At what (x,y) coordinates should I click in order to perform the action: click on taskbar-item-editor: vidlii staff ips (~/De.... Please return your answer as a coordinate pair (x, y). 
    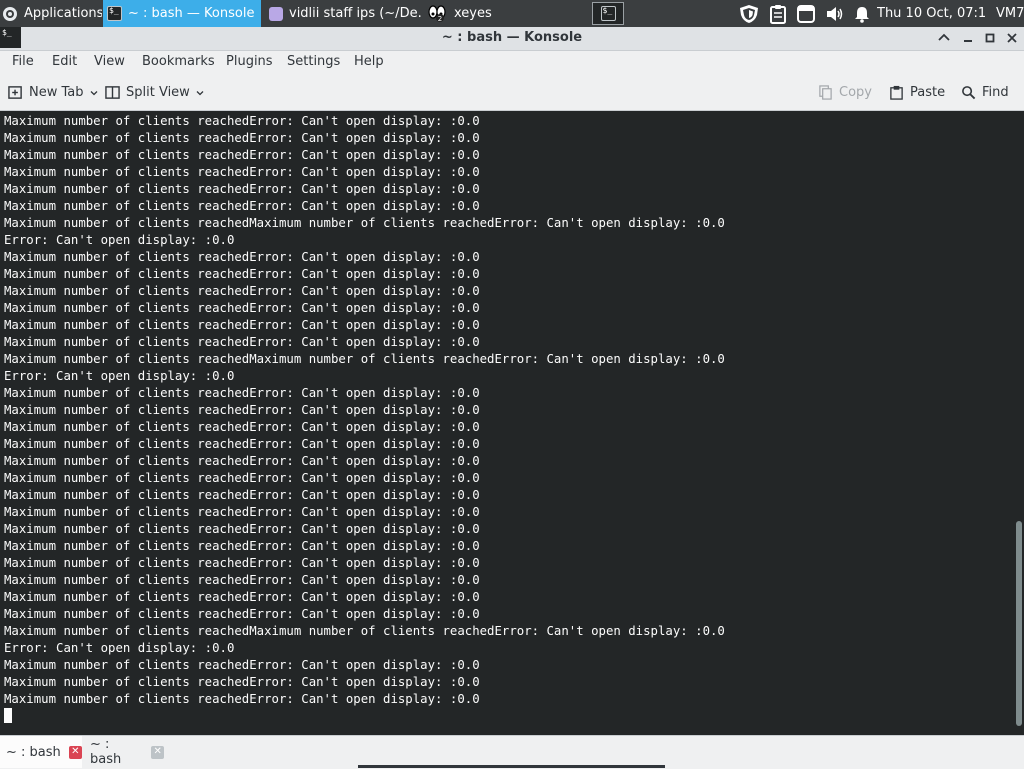
    Looking at the image, I should click on (344, 13).